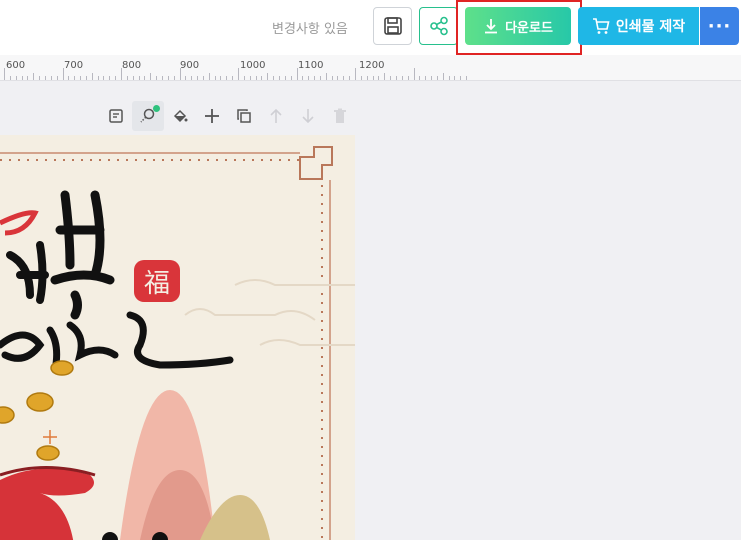 The width and height of the screenshot is (741, 540). I want to click on fill-tool-button, so click(180, 116).